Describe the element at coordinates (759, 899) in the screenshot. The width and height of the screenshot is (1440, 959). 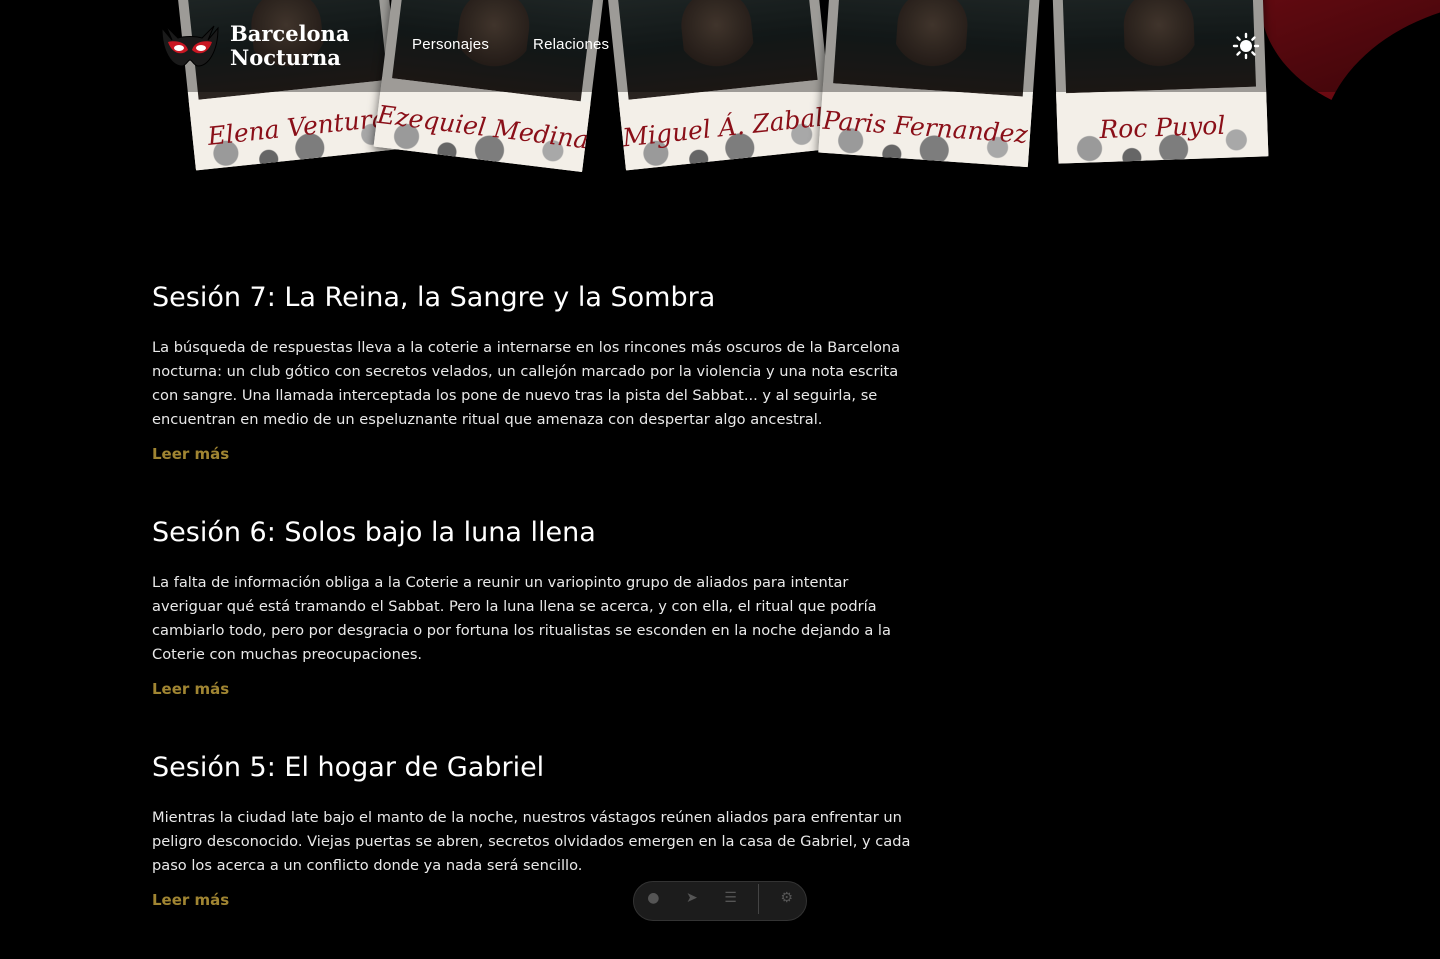
I see `toolbar-divider` at that location.